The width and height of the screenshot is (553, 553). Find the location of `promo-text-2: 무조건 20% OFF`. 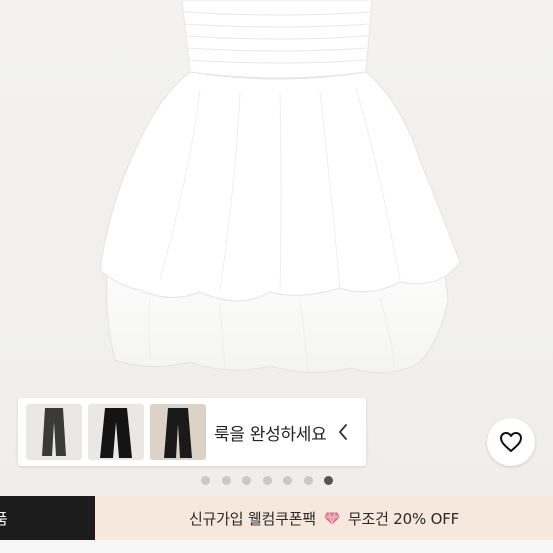

promo-text-2: 무조건 20% OFF is located at coordinates (403, 518).